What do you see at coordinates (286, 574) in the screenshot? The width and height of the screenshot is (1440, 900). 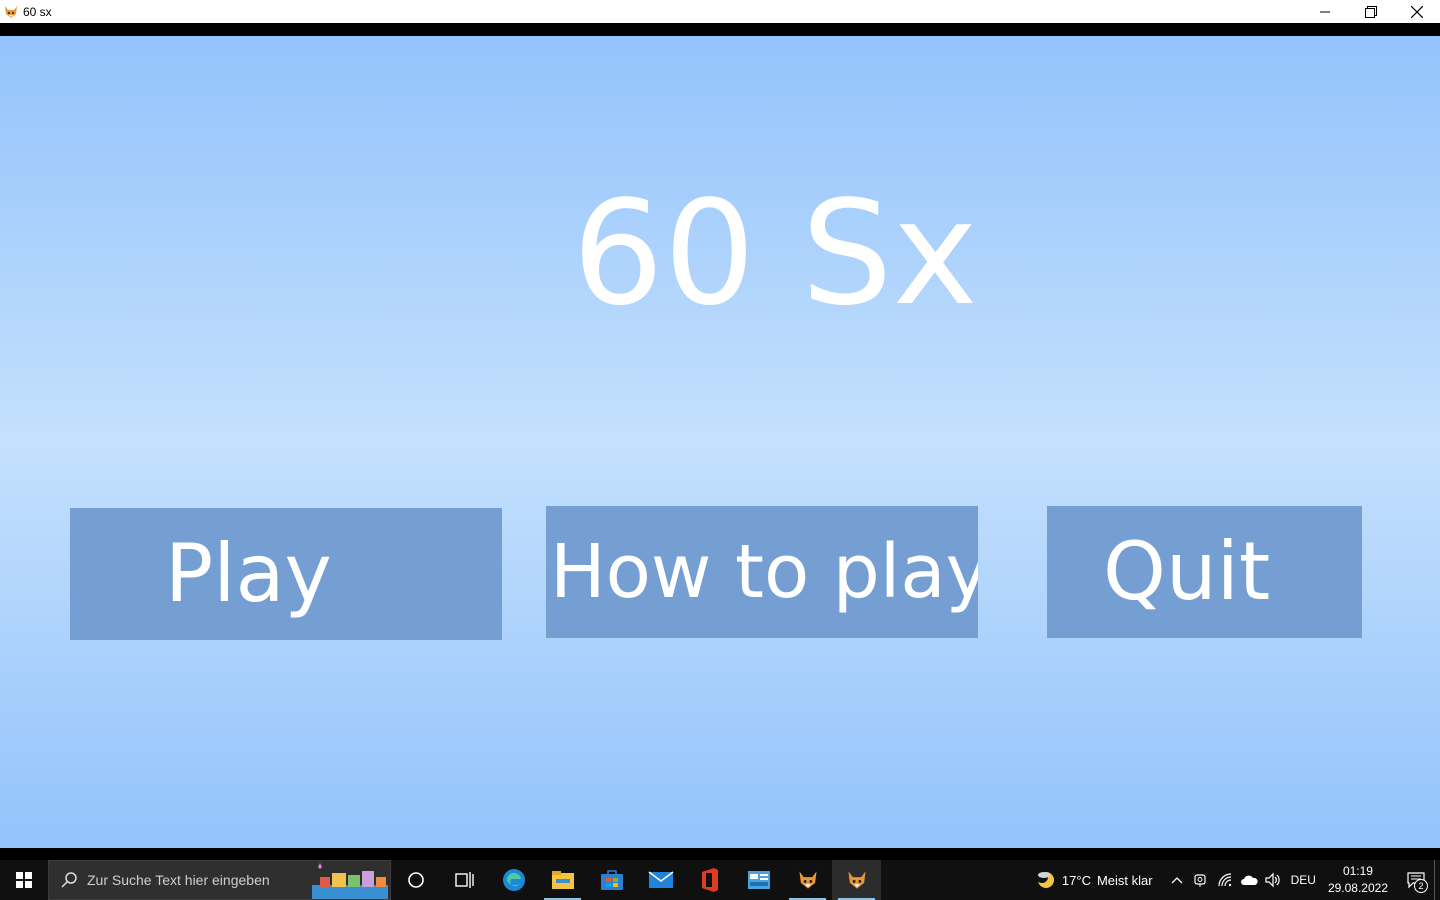 I see `play-button: Play` at bounding box center [286, 574].